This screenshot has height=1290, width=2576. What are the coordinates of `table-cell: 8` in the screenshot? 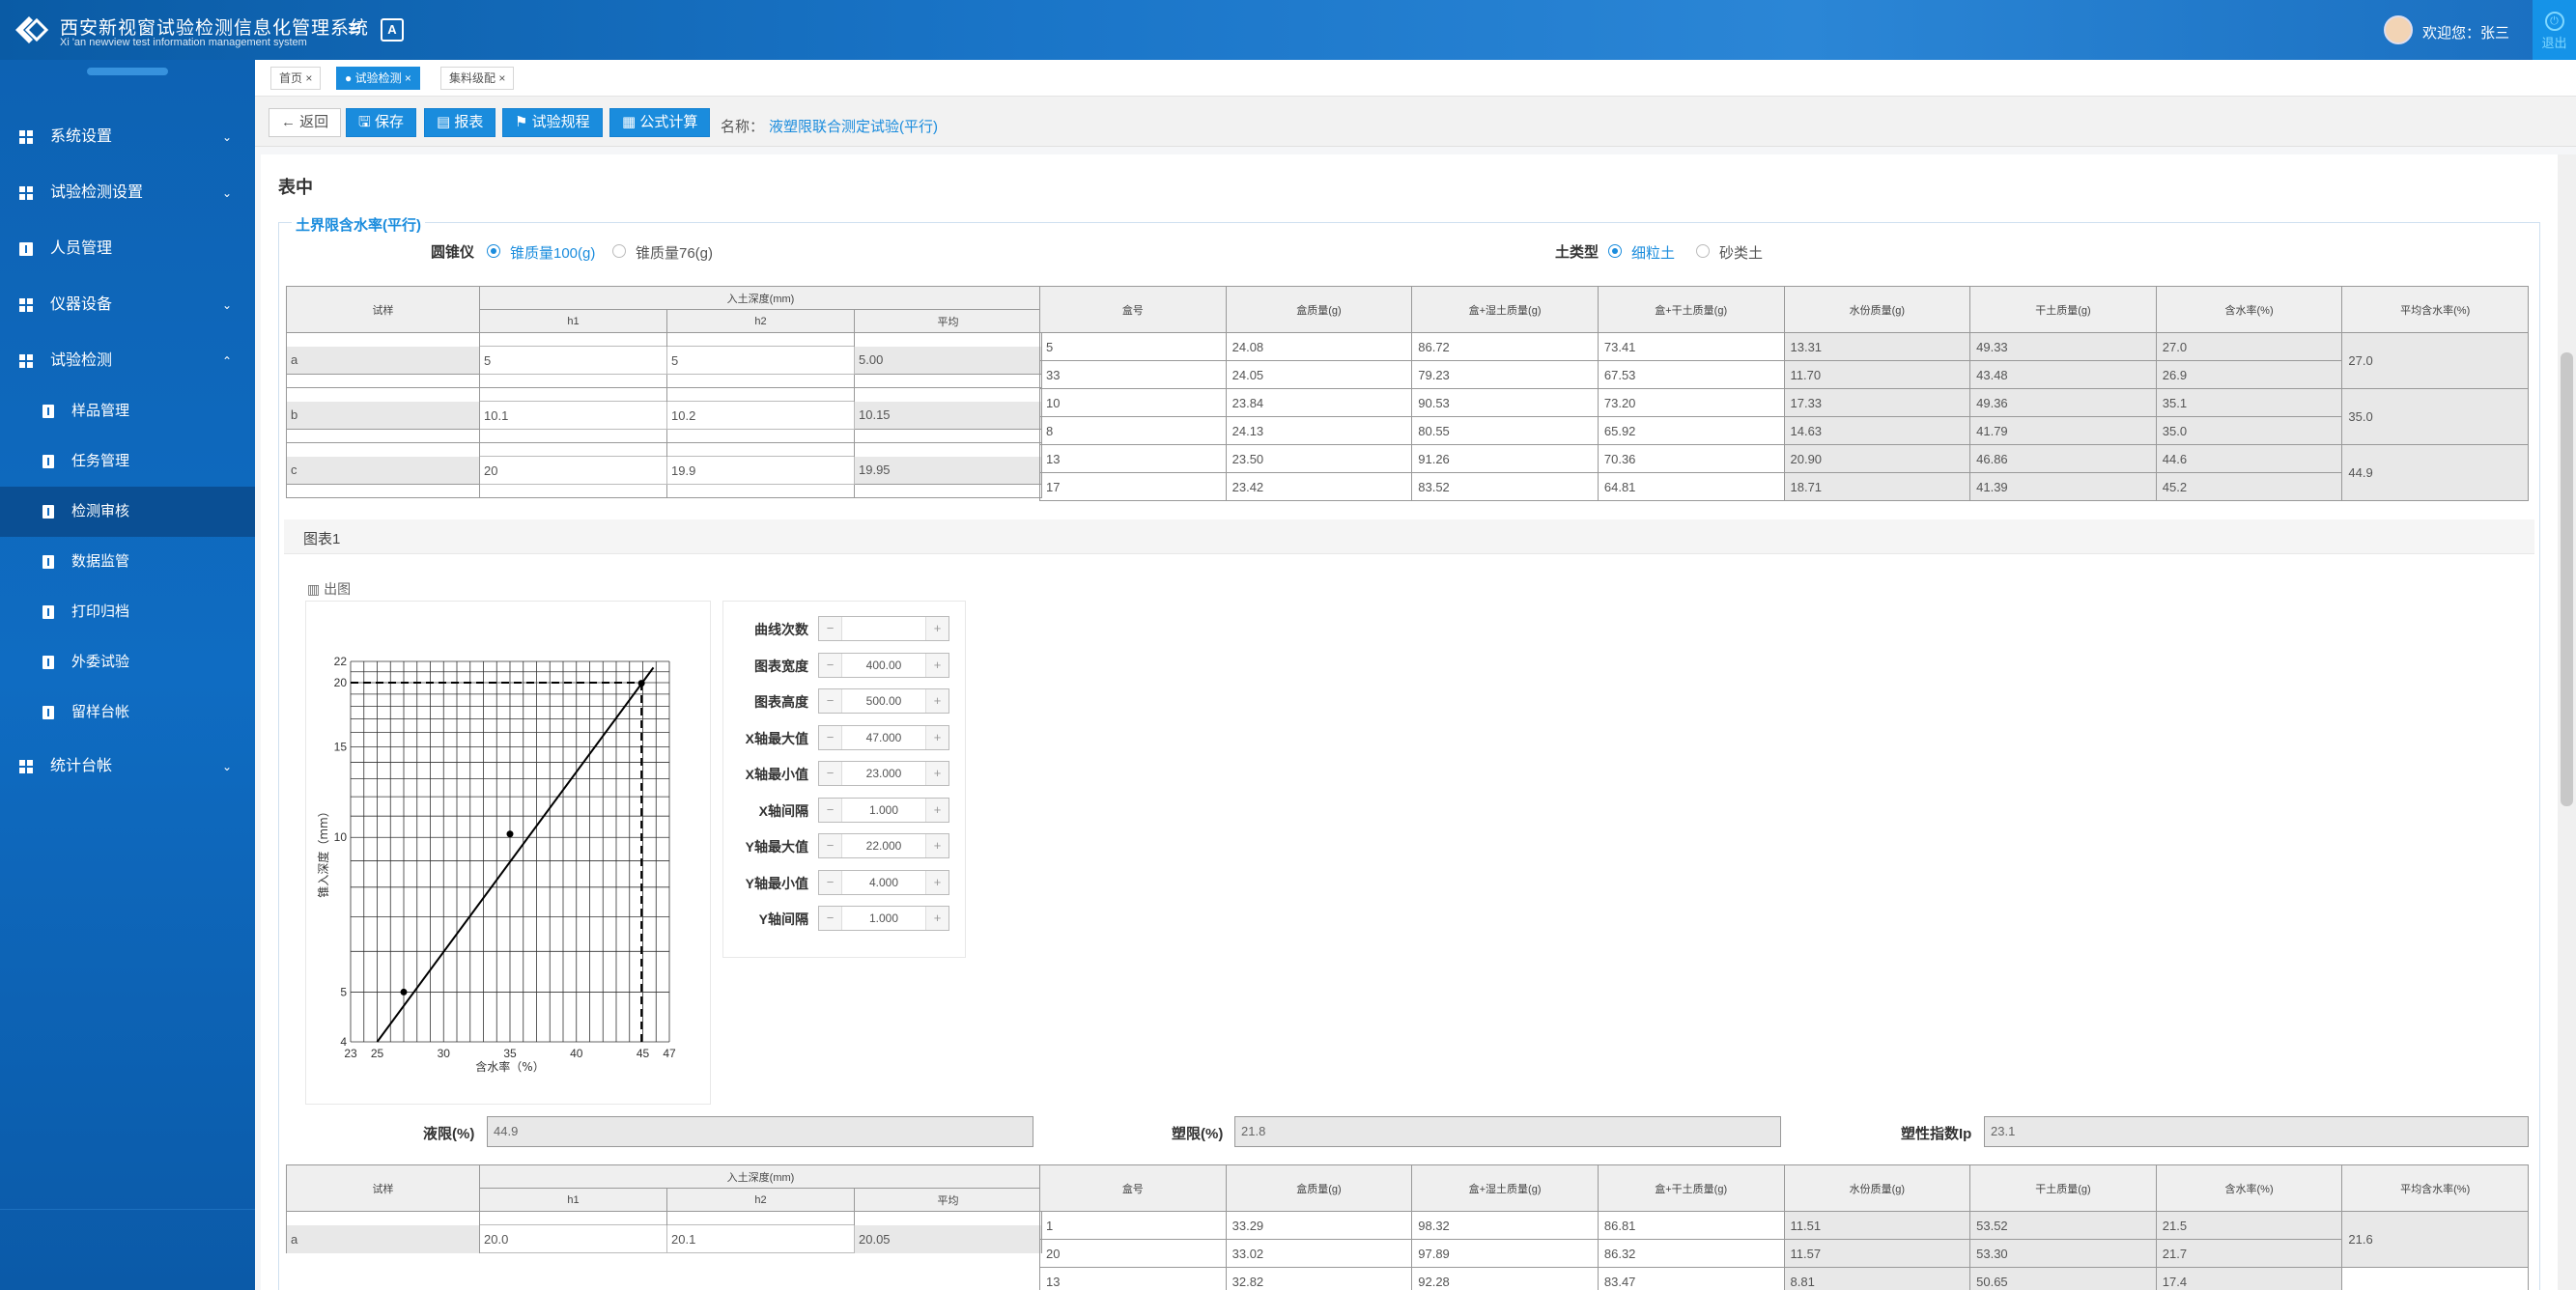 It's located at (1133, 430).